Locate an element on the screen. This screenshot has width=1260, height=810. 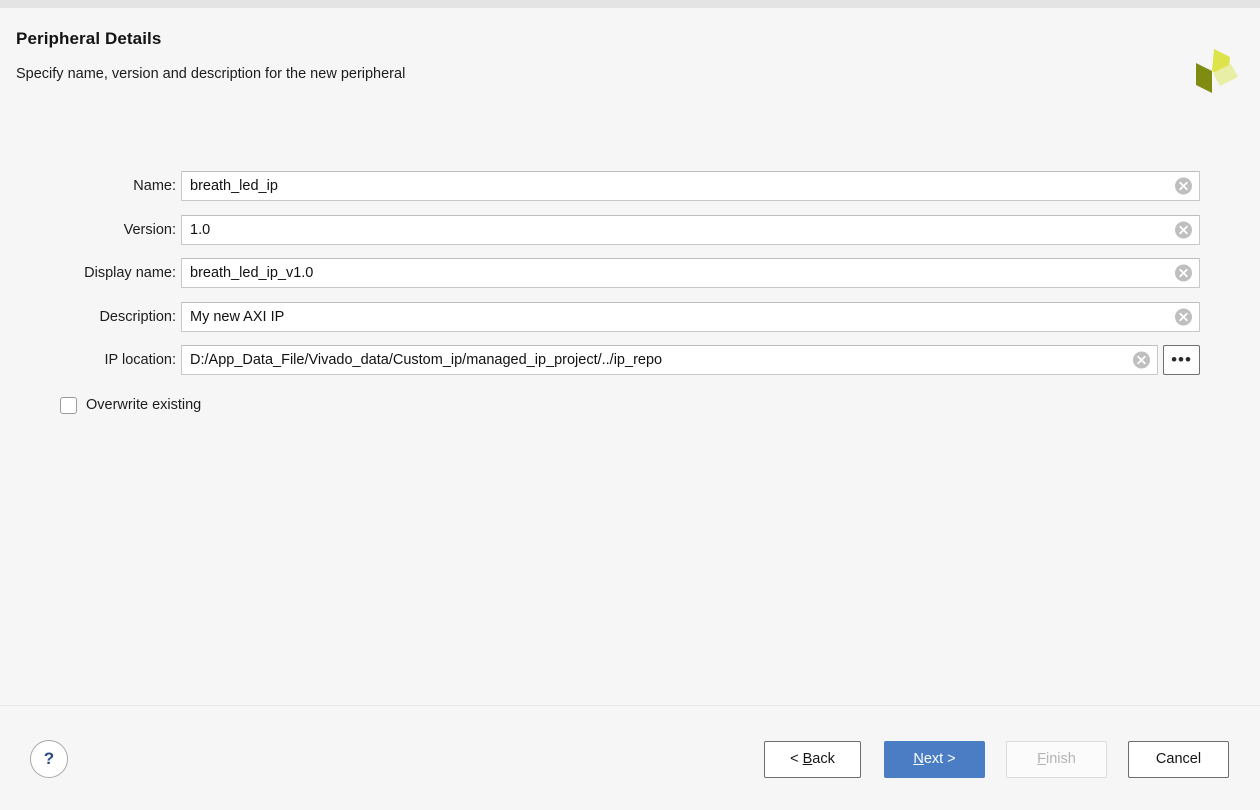
version-label: Version: is located at coordinates (149, 229).